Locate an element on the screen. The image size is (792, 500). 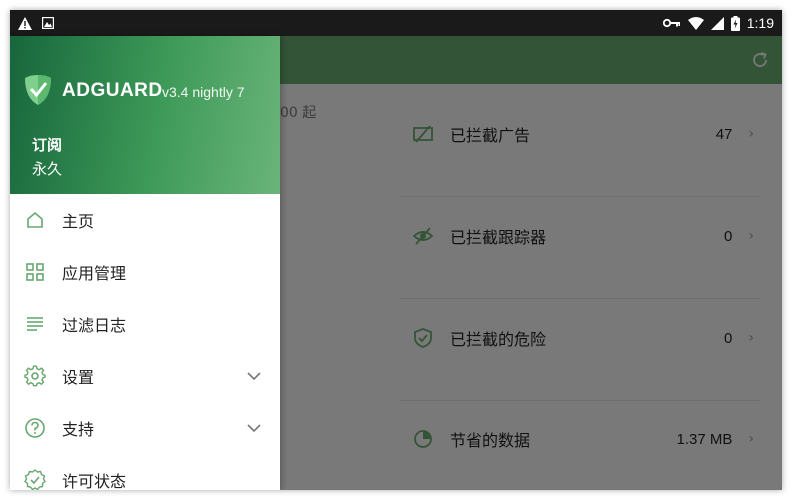
menu-item-label: 应用管理 is located at coordinates (94, 273).